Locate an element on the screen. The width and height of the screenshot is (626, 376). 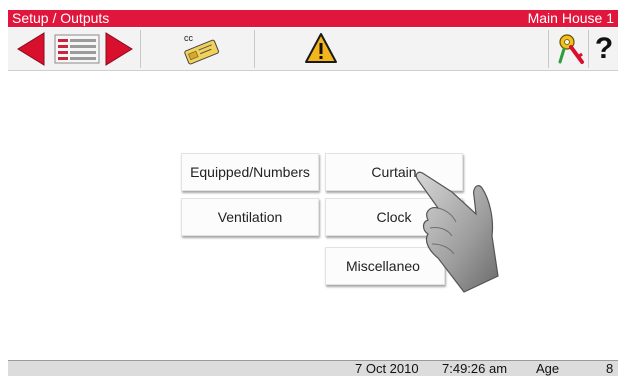
ventilation-button: Ventilation is located at coordinates (250, 217).